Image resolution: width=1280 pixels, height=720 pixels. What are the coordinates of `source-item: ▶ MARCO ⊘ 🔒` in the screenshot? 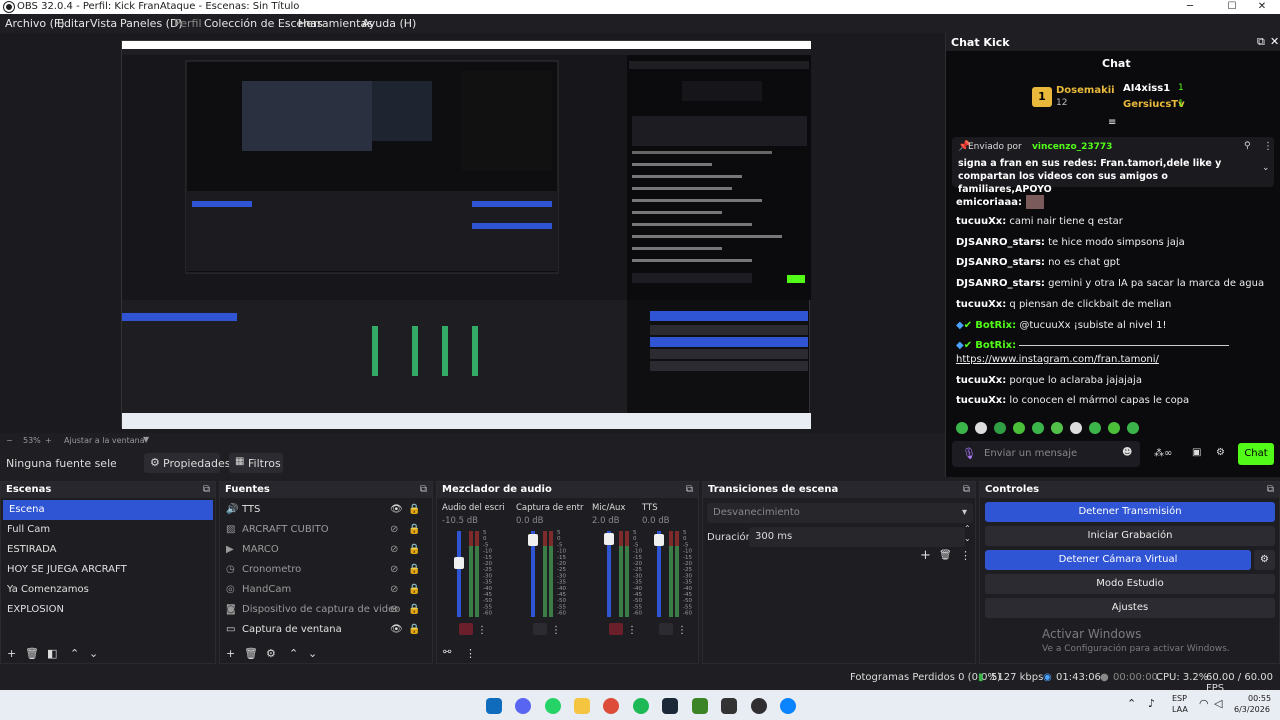 It's located at (326, 550).